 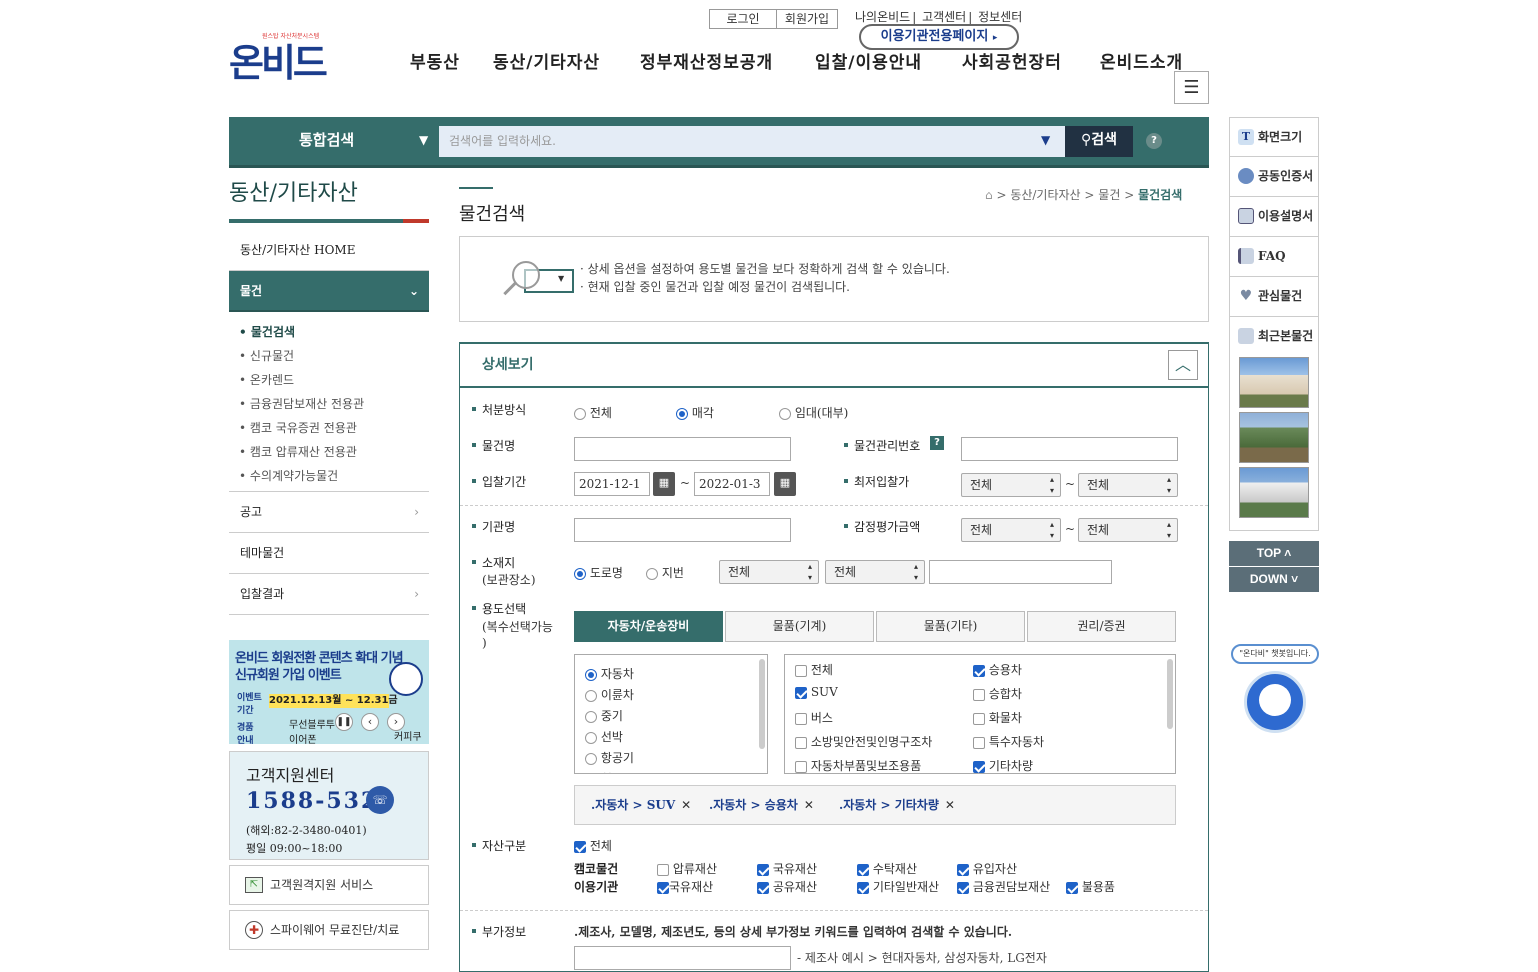 What do you see at coordinates (1141, 60) in the screenshot?
I see `nav-about: 온비드소개` at bounding box center [1141, 60].